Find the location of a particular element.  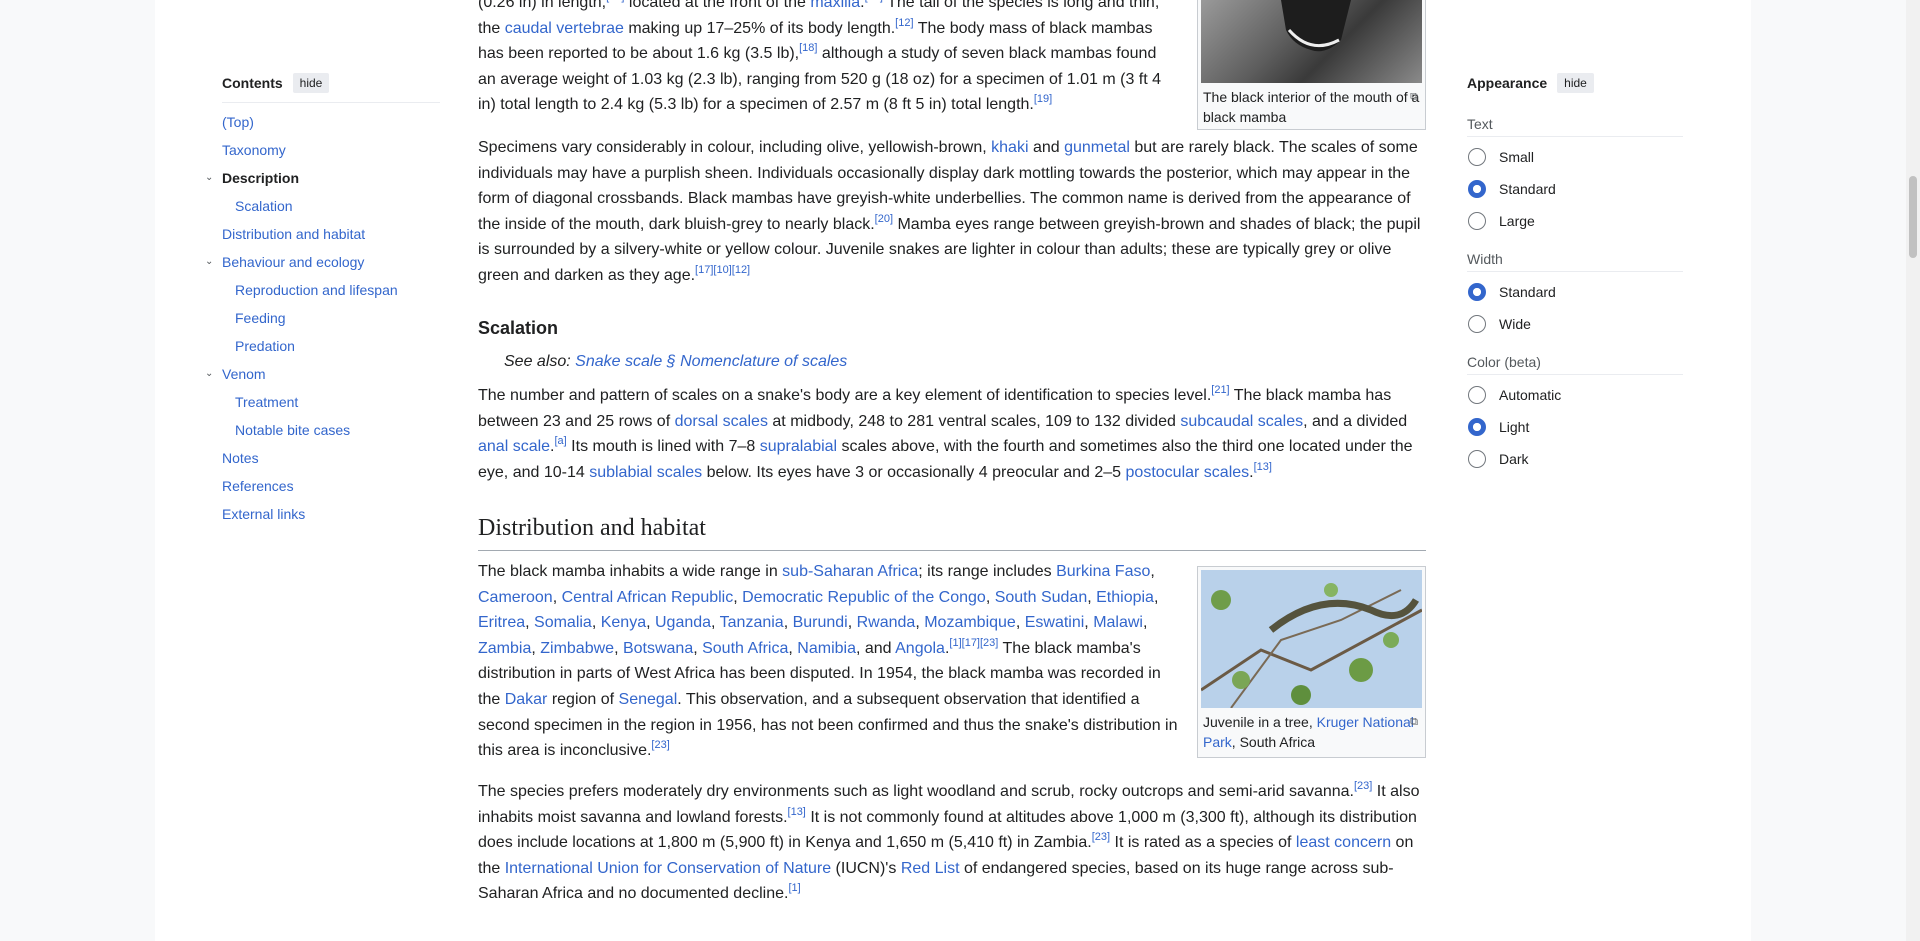

wiki-link: Rwanda is located at coordinates (886, 622).